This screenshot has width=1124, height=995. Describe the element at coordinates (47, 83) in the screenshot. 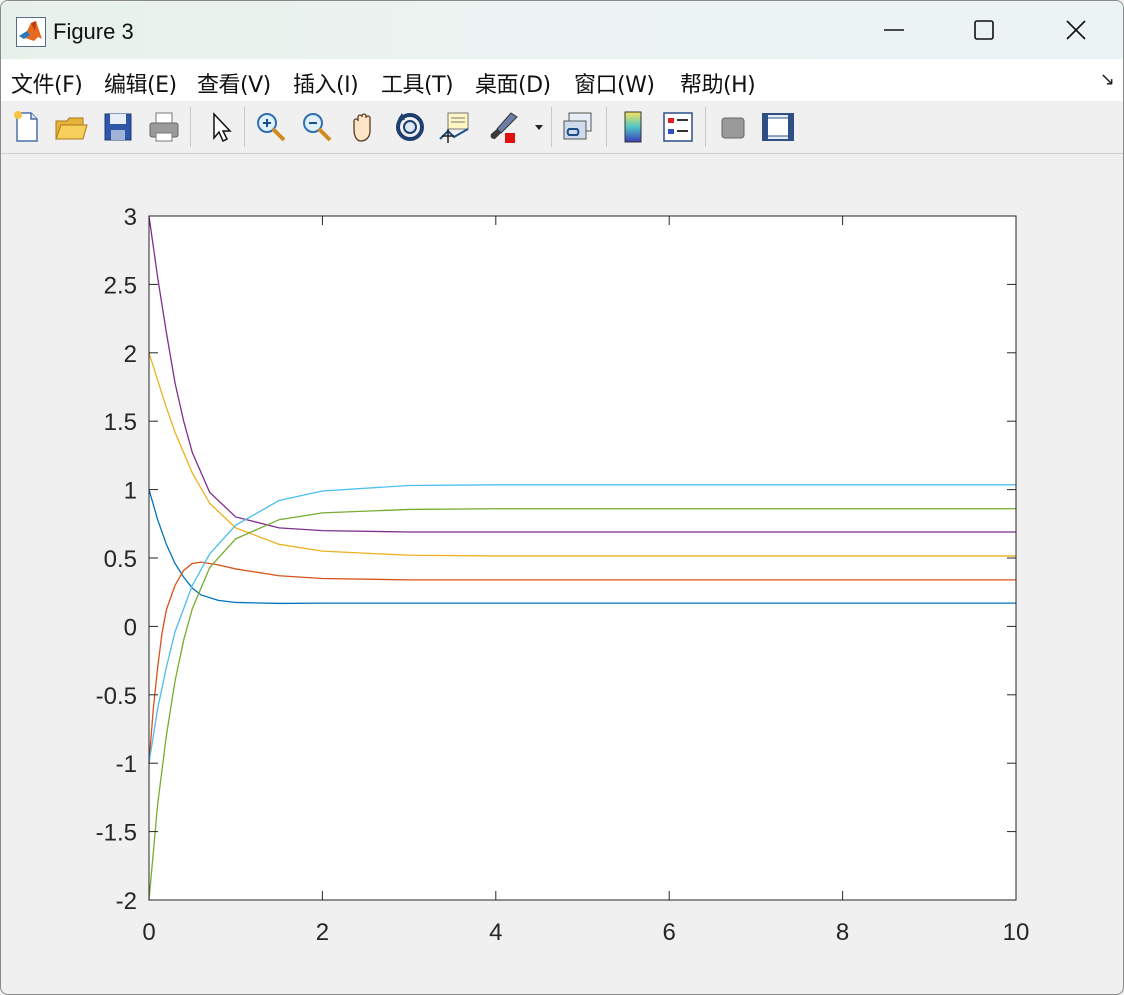

I see `menu-file: 文件(F)` at that location.